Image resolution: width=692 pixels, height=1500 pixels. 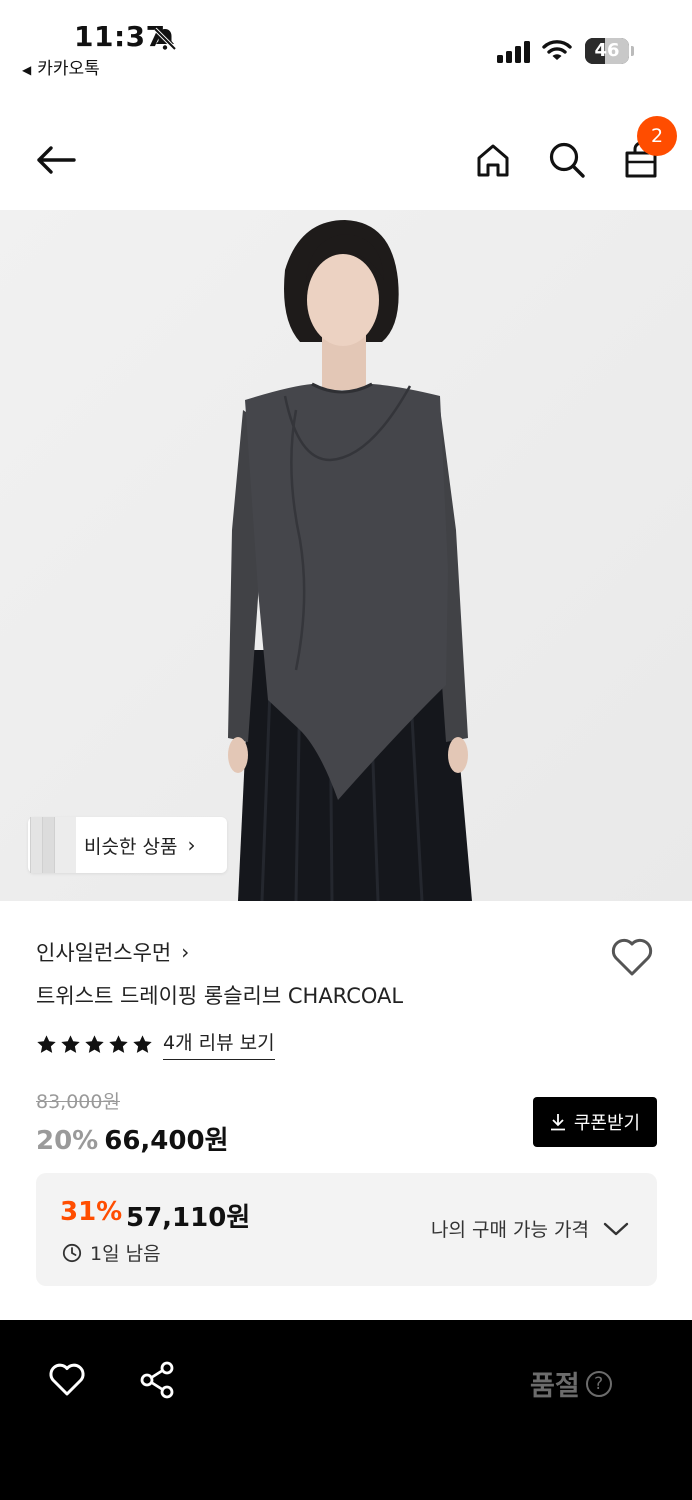 What do you see at coordinates (346, 40) in the screenshot?
I see `status-bar: 11:37 ◀ 카카오톡 46` at bounding box center [346, 40].